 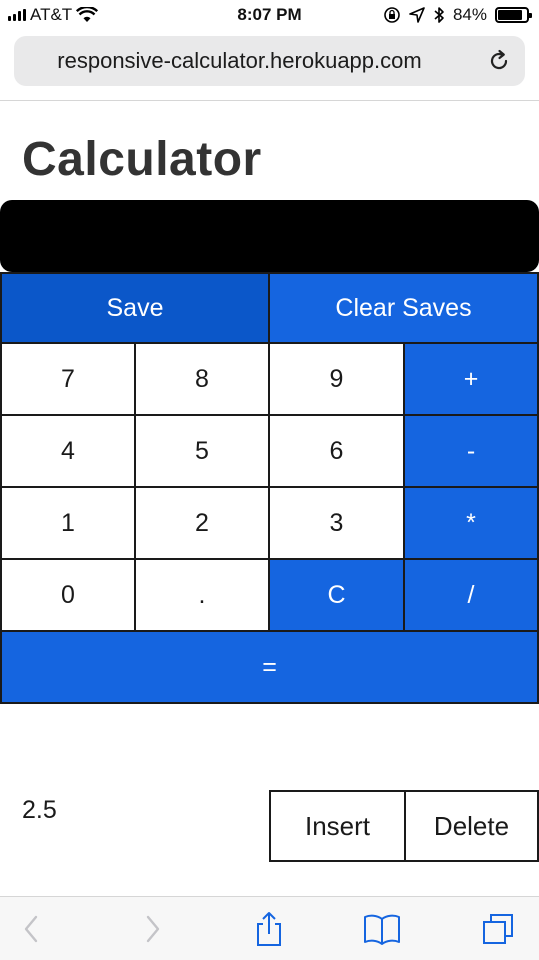 What do you see at coordinates (336, 523) in the screenshot?
I see `key-3: 3` at bounding box center [336, 523].